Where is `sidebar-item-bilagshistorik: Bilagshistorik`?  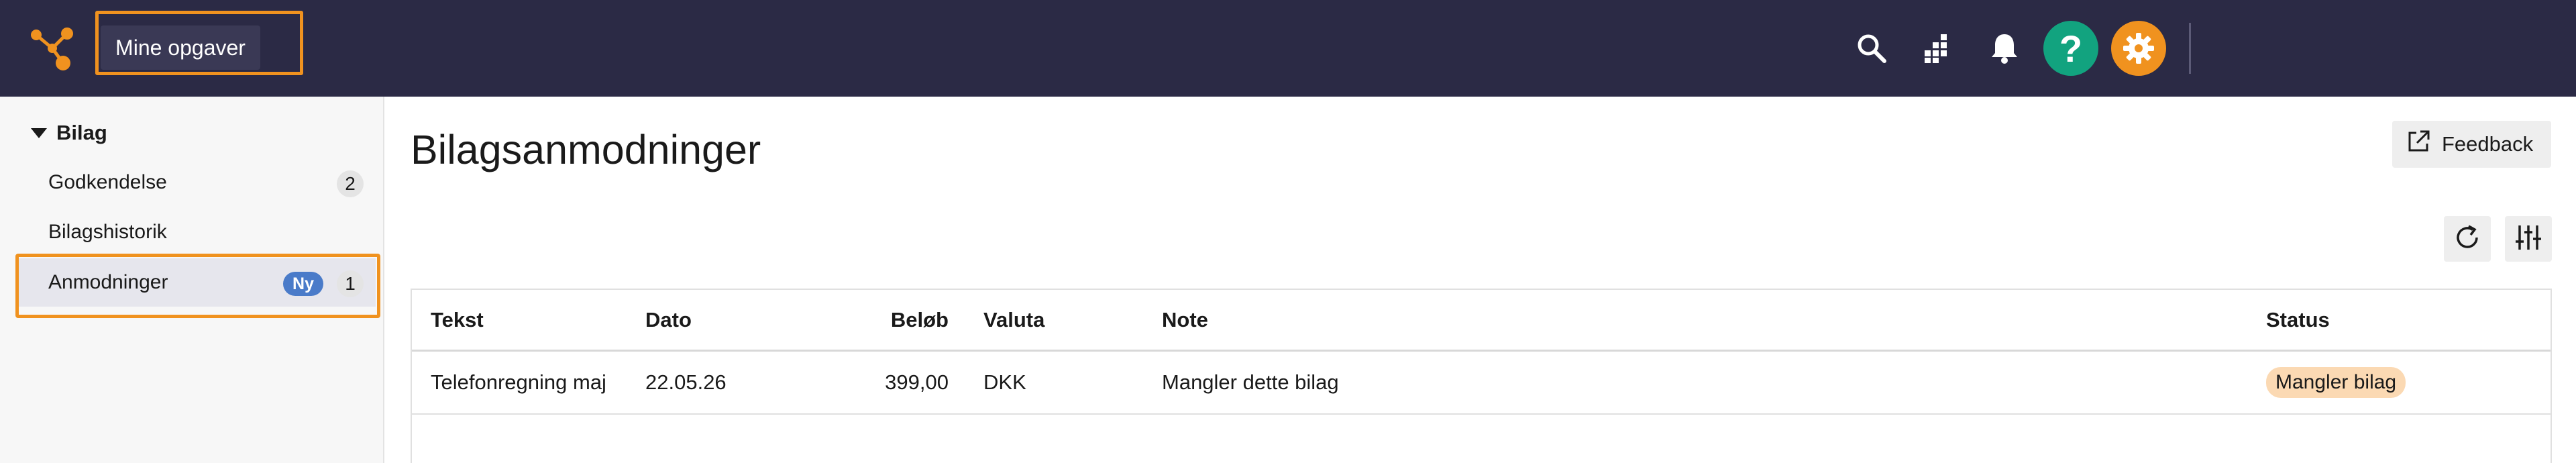
sidebar-item-bilagshistorik: Bilagshistorik is located at coordinates (197, 232).